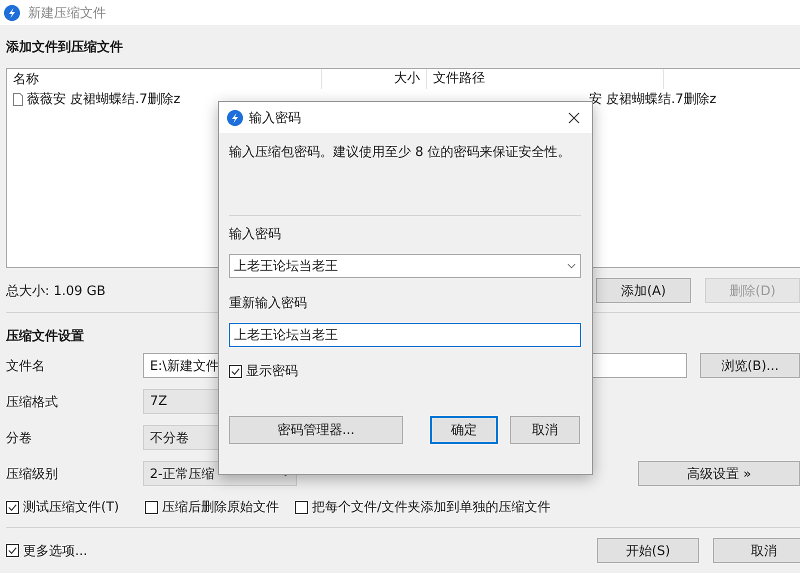 Image resolution: width=800 pixels, height=573 pixels. Describe the element at coordinates (19, 438) in the screenshot. I see `field-label: 分卷` at that location.